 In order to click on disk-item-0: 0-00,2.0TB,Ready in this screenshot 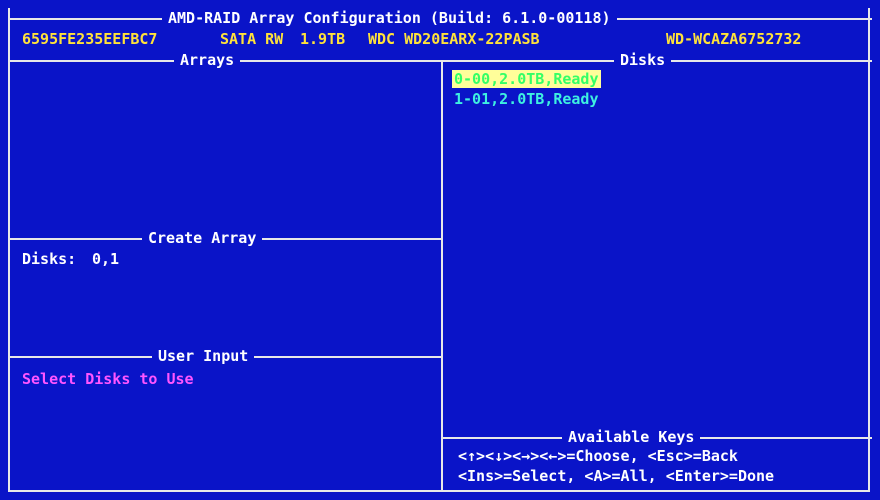, I will do `click(526, 79)`.